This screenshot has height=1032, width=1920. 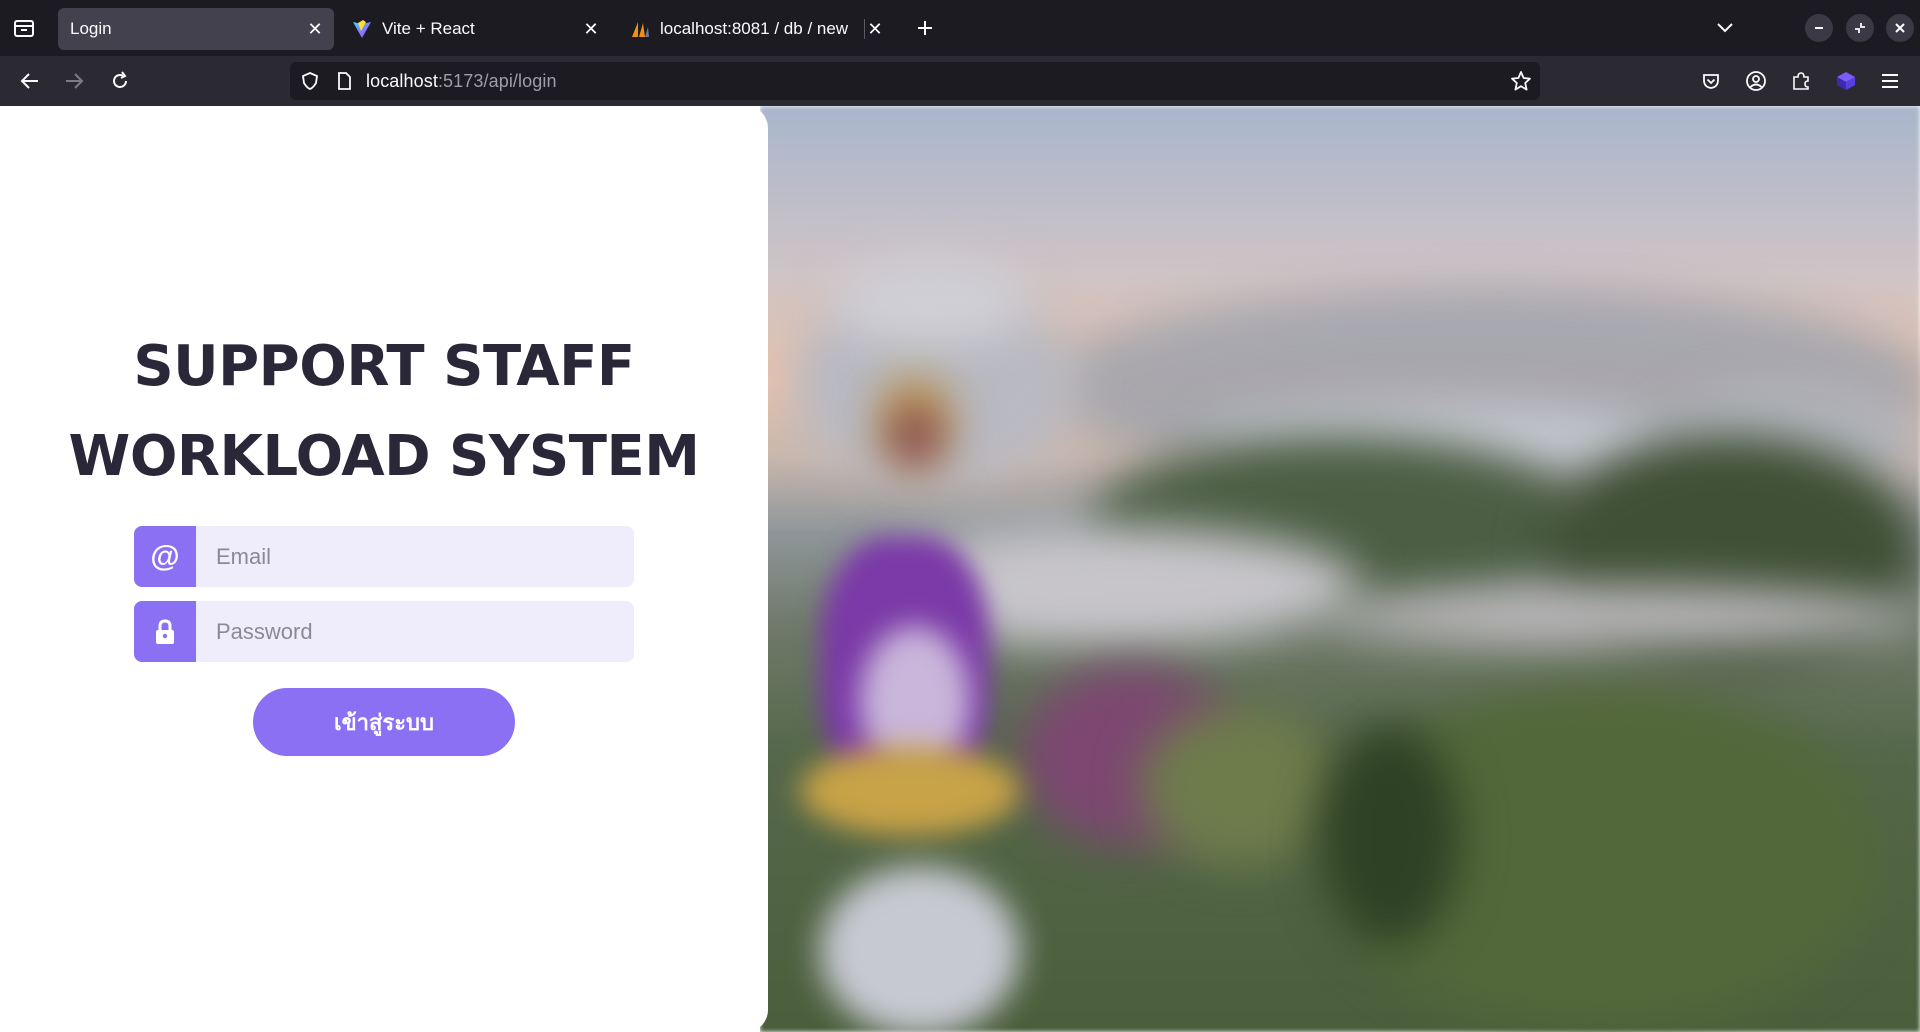 What do you see at coordinates (165, 631) in the screenshot?
I see `lock-icon` at bounding box center [165, 631].